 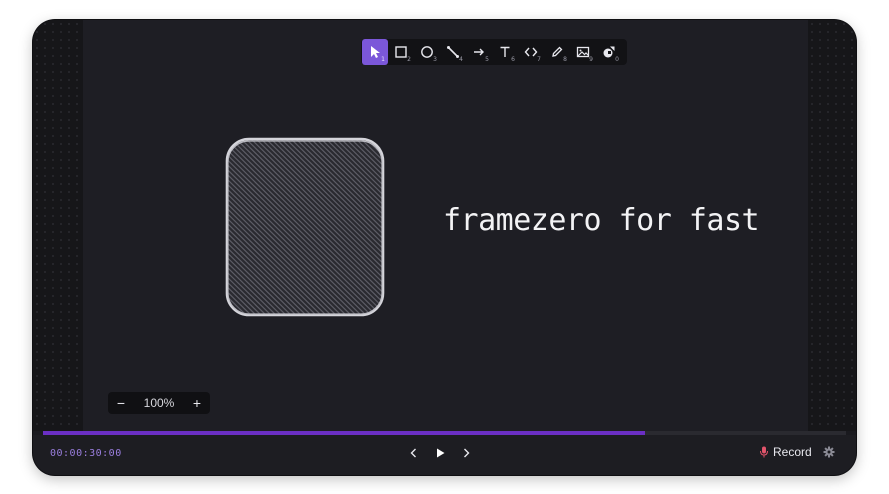 I want to click on record-button: Record, so click(x=785, y=452).